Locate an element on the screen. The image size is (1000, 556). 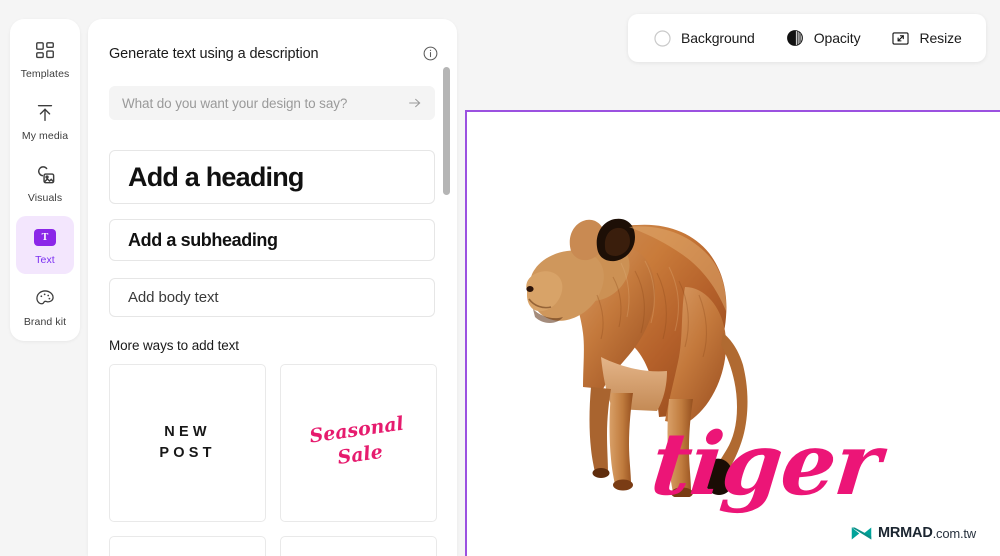
sidebar-item-my-media: My media is located at coordinates (45, 121).